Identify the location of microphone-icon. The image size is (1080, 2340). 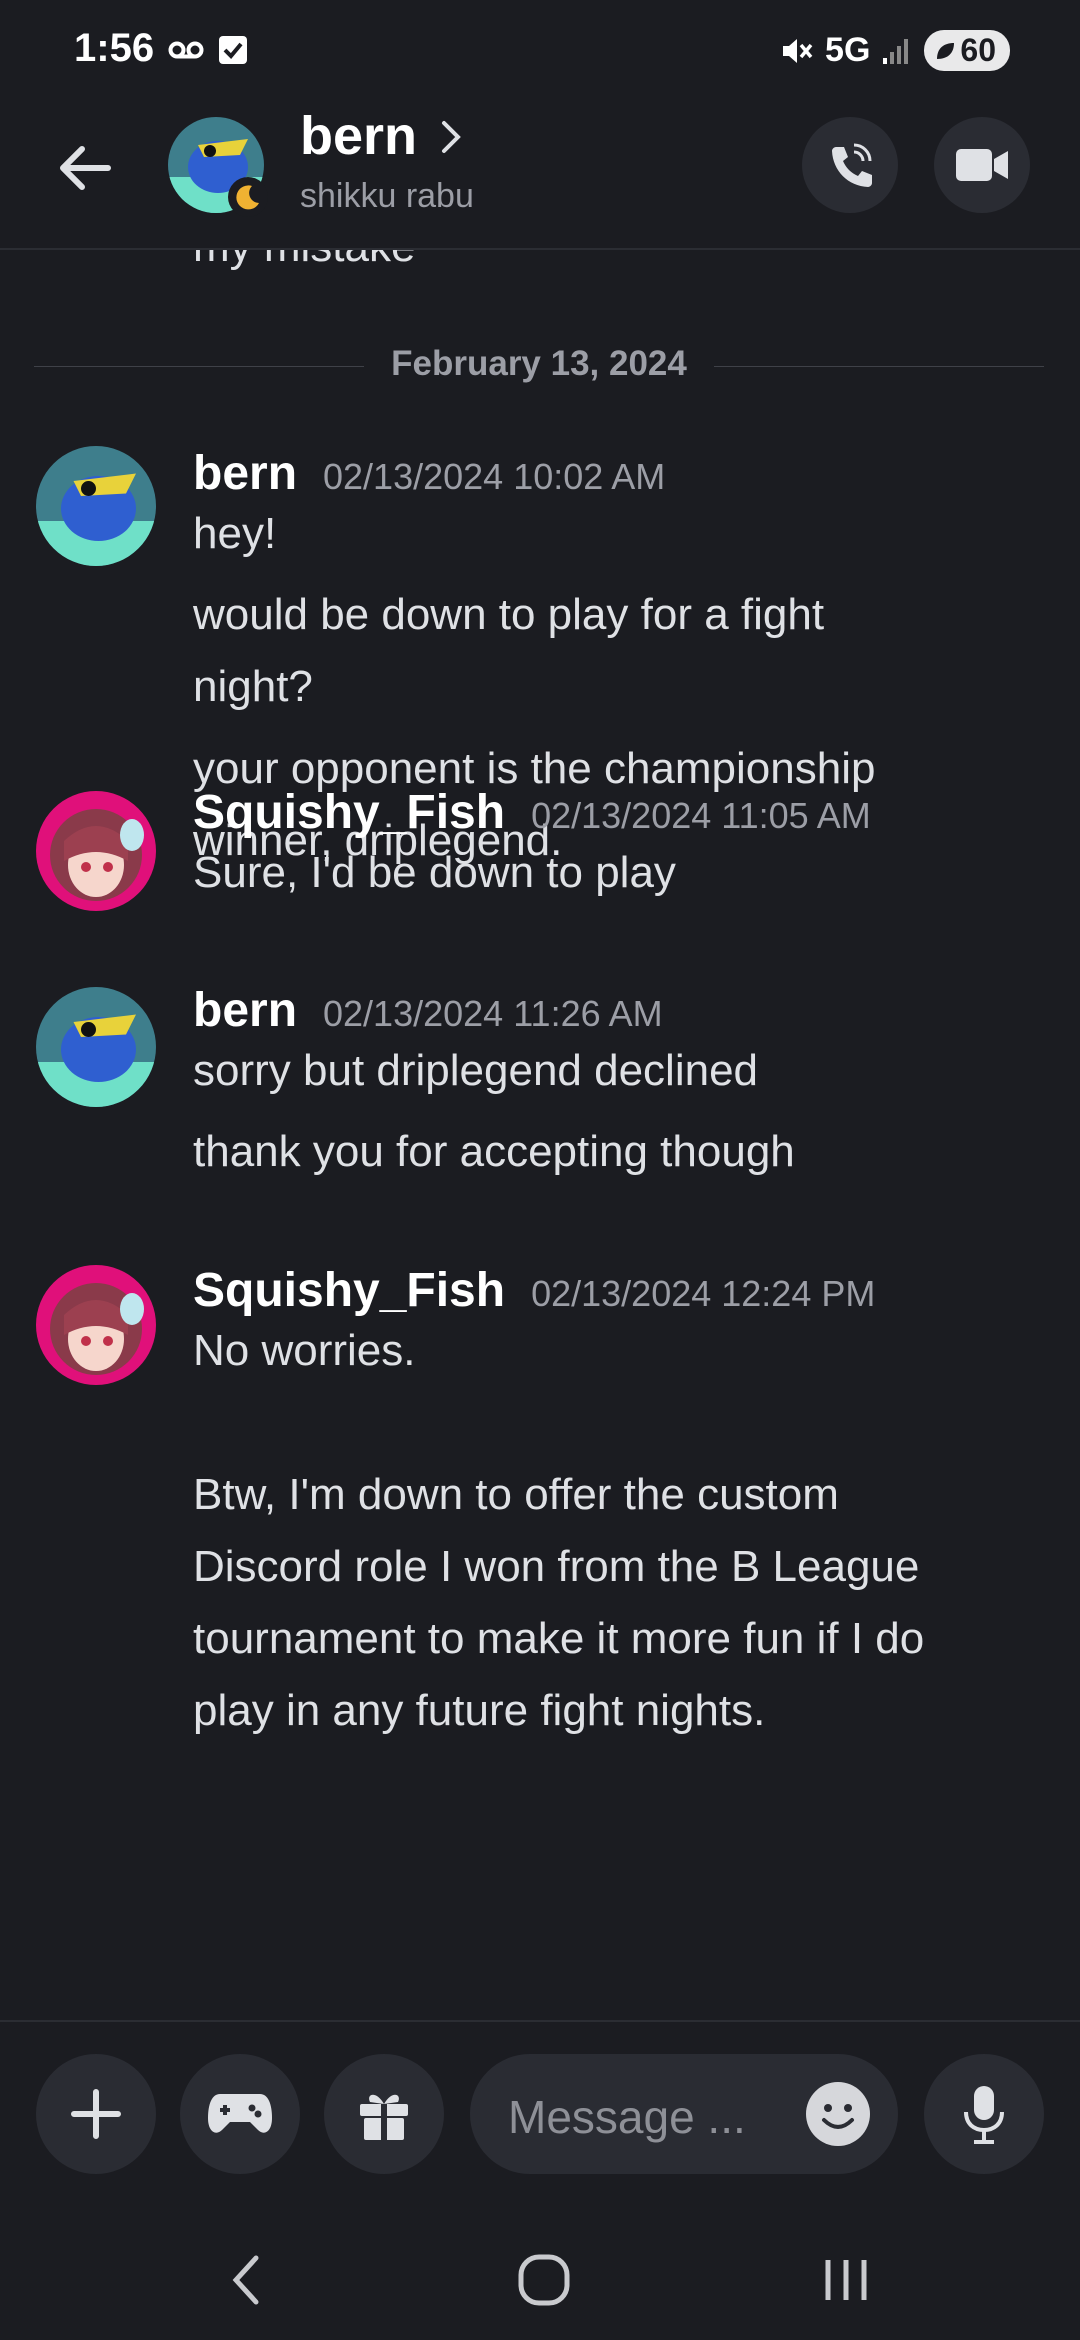
(984, 2115).